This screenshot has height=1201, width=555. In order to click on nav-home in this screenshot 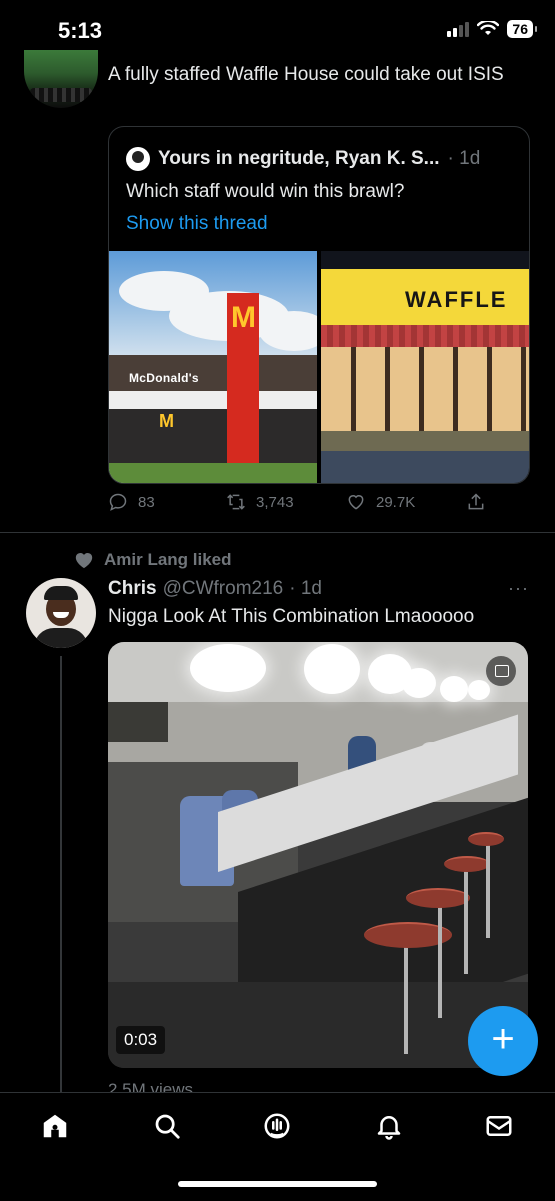, I will do `click(57, 1128)`.